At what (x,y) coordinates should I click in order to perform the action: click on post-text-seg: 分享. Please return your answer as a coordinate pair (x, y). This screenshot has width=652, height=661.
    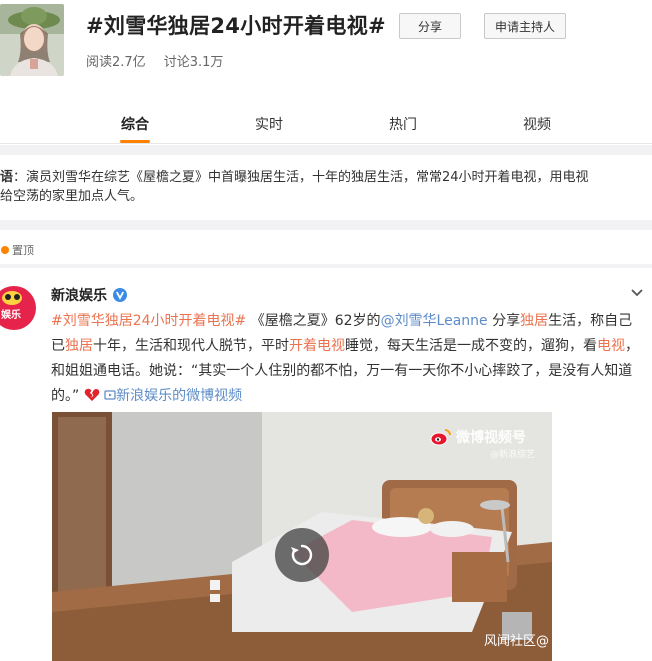
    Looking at the image, I should click on (504, 321).